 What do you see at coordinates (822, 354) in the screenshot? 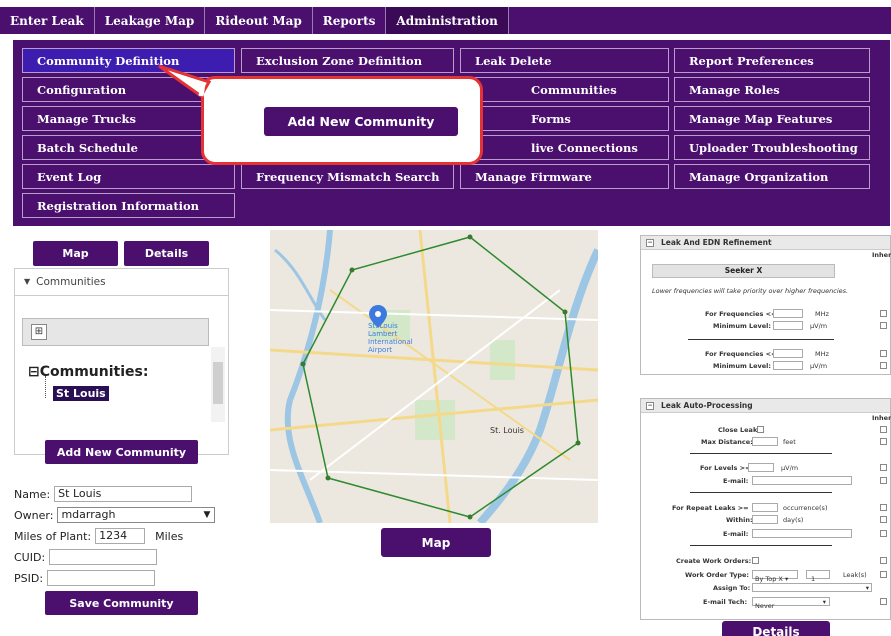
I see `freq-unit-2: MHz` at bounding box center [822, 354].